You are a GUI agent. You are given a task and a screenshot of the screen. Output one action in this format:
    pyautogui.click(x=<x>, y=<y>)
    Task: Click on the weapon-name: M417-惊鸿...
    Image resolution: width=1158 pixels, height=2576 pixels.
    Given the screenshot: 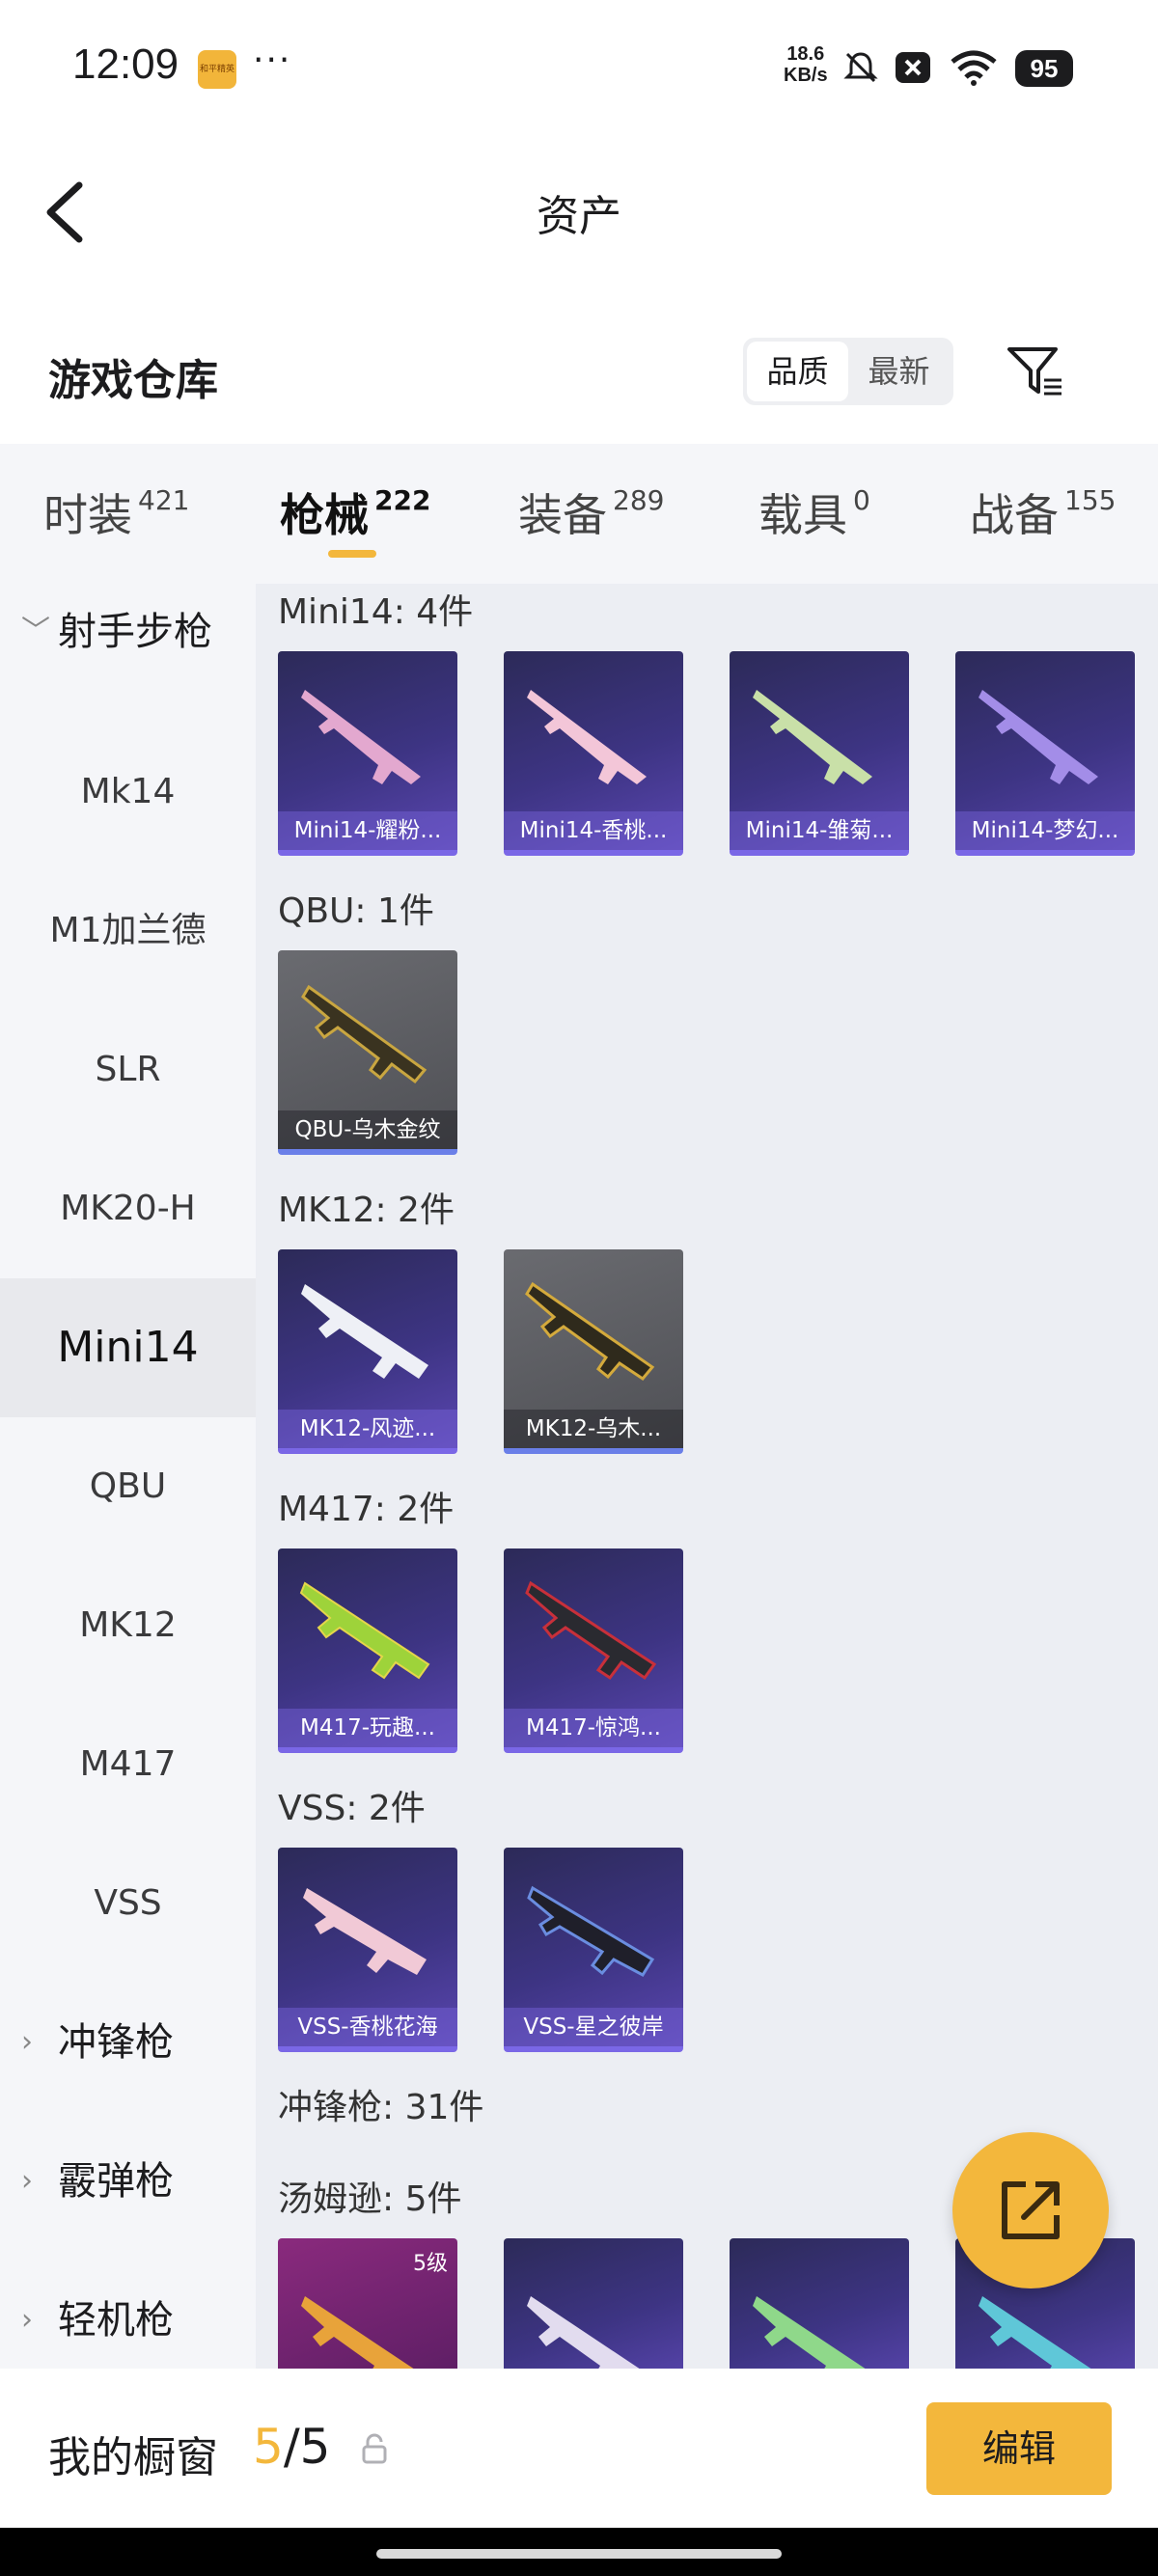 What is the action you would take?
    pyautogui.click(x=593, y=1728)
    